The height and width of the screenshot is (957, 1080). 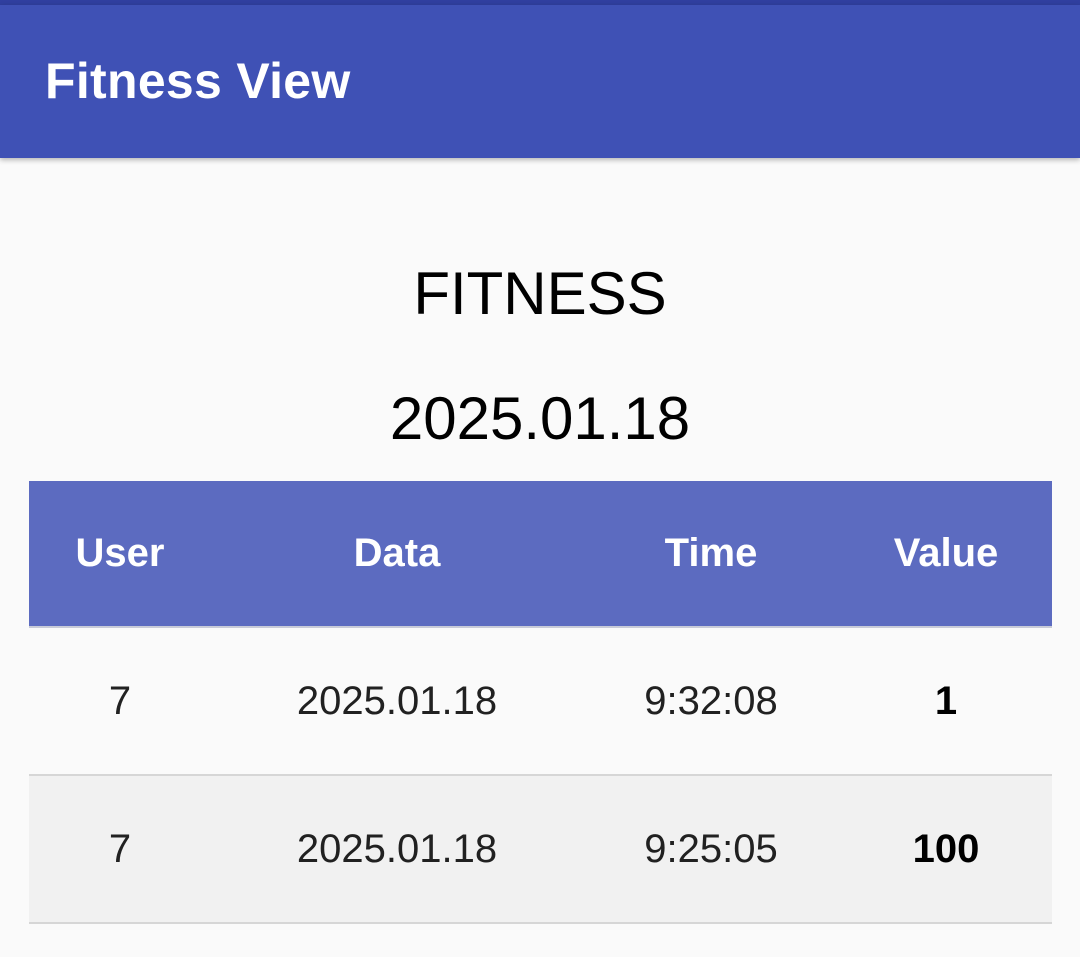 I want to click on column-header-value: Value, so click(x=946, y=553).